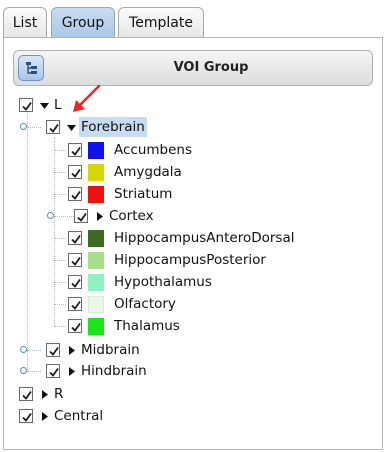 The width and height of the screenshot is (385, 452). What do you see at coordinates (23, 370) in the screenshot?
I see `expand-handle-hindbrain` at bounding box center [23, 370].